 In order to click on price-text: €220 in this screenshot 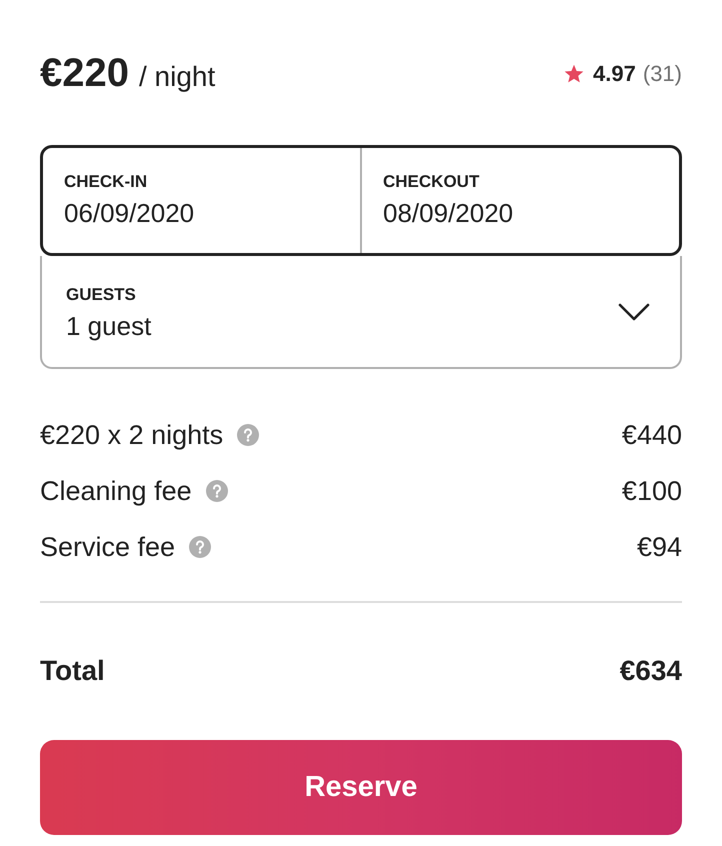, I will do `click(84, 73)`.